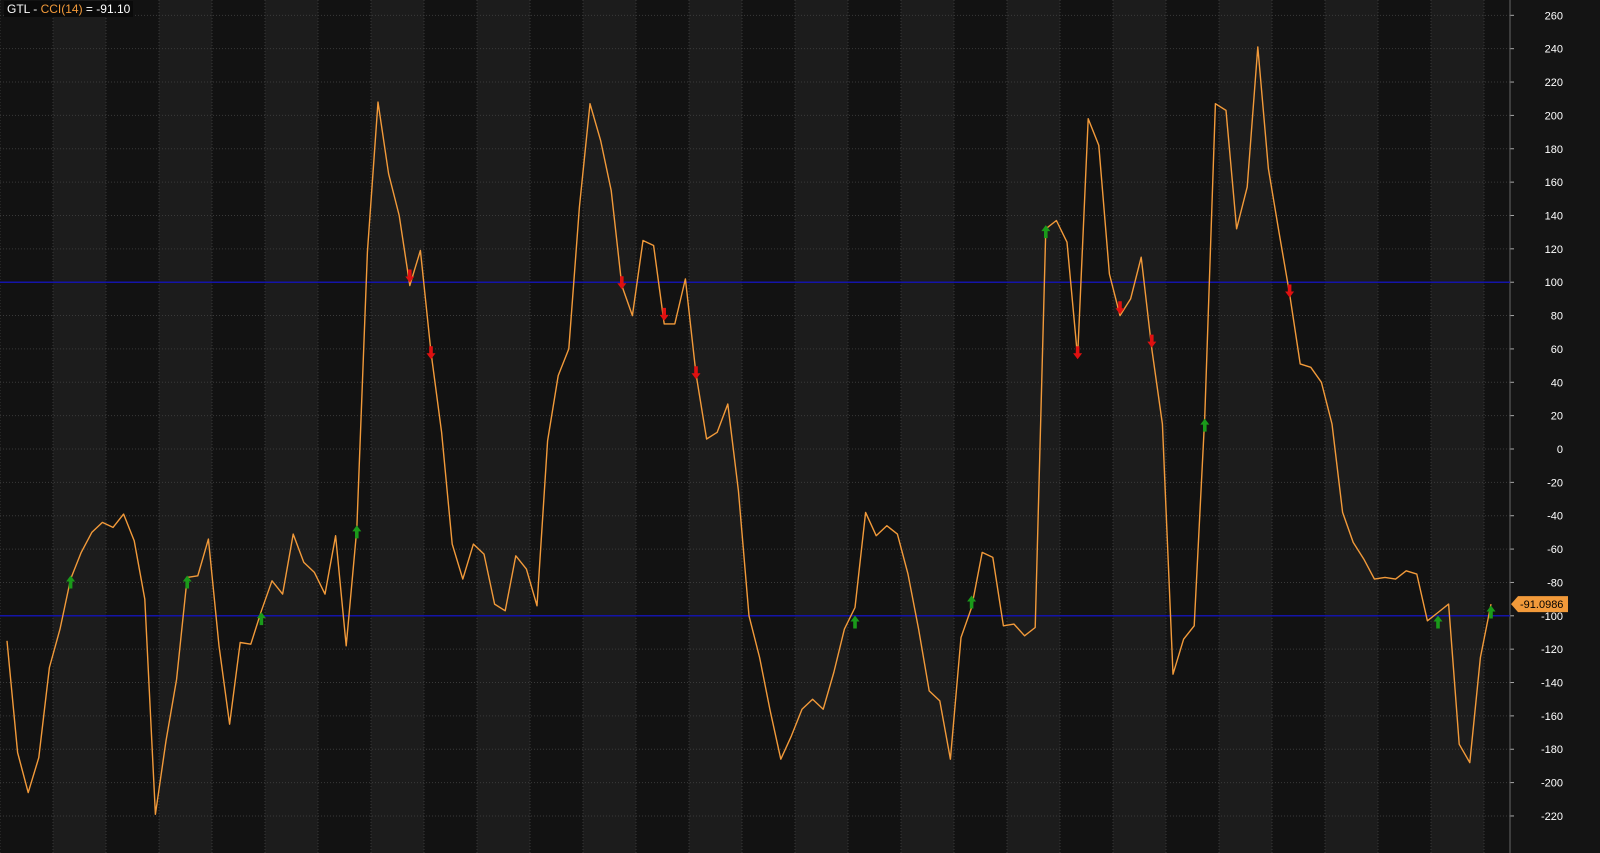 Image resolution: width=1600 pixels, height=853 pixels. I want to click on y-tick-label: 80, so click(1557, 317).